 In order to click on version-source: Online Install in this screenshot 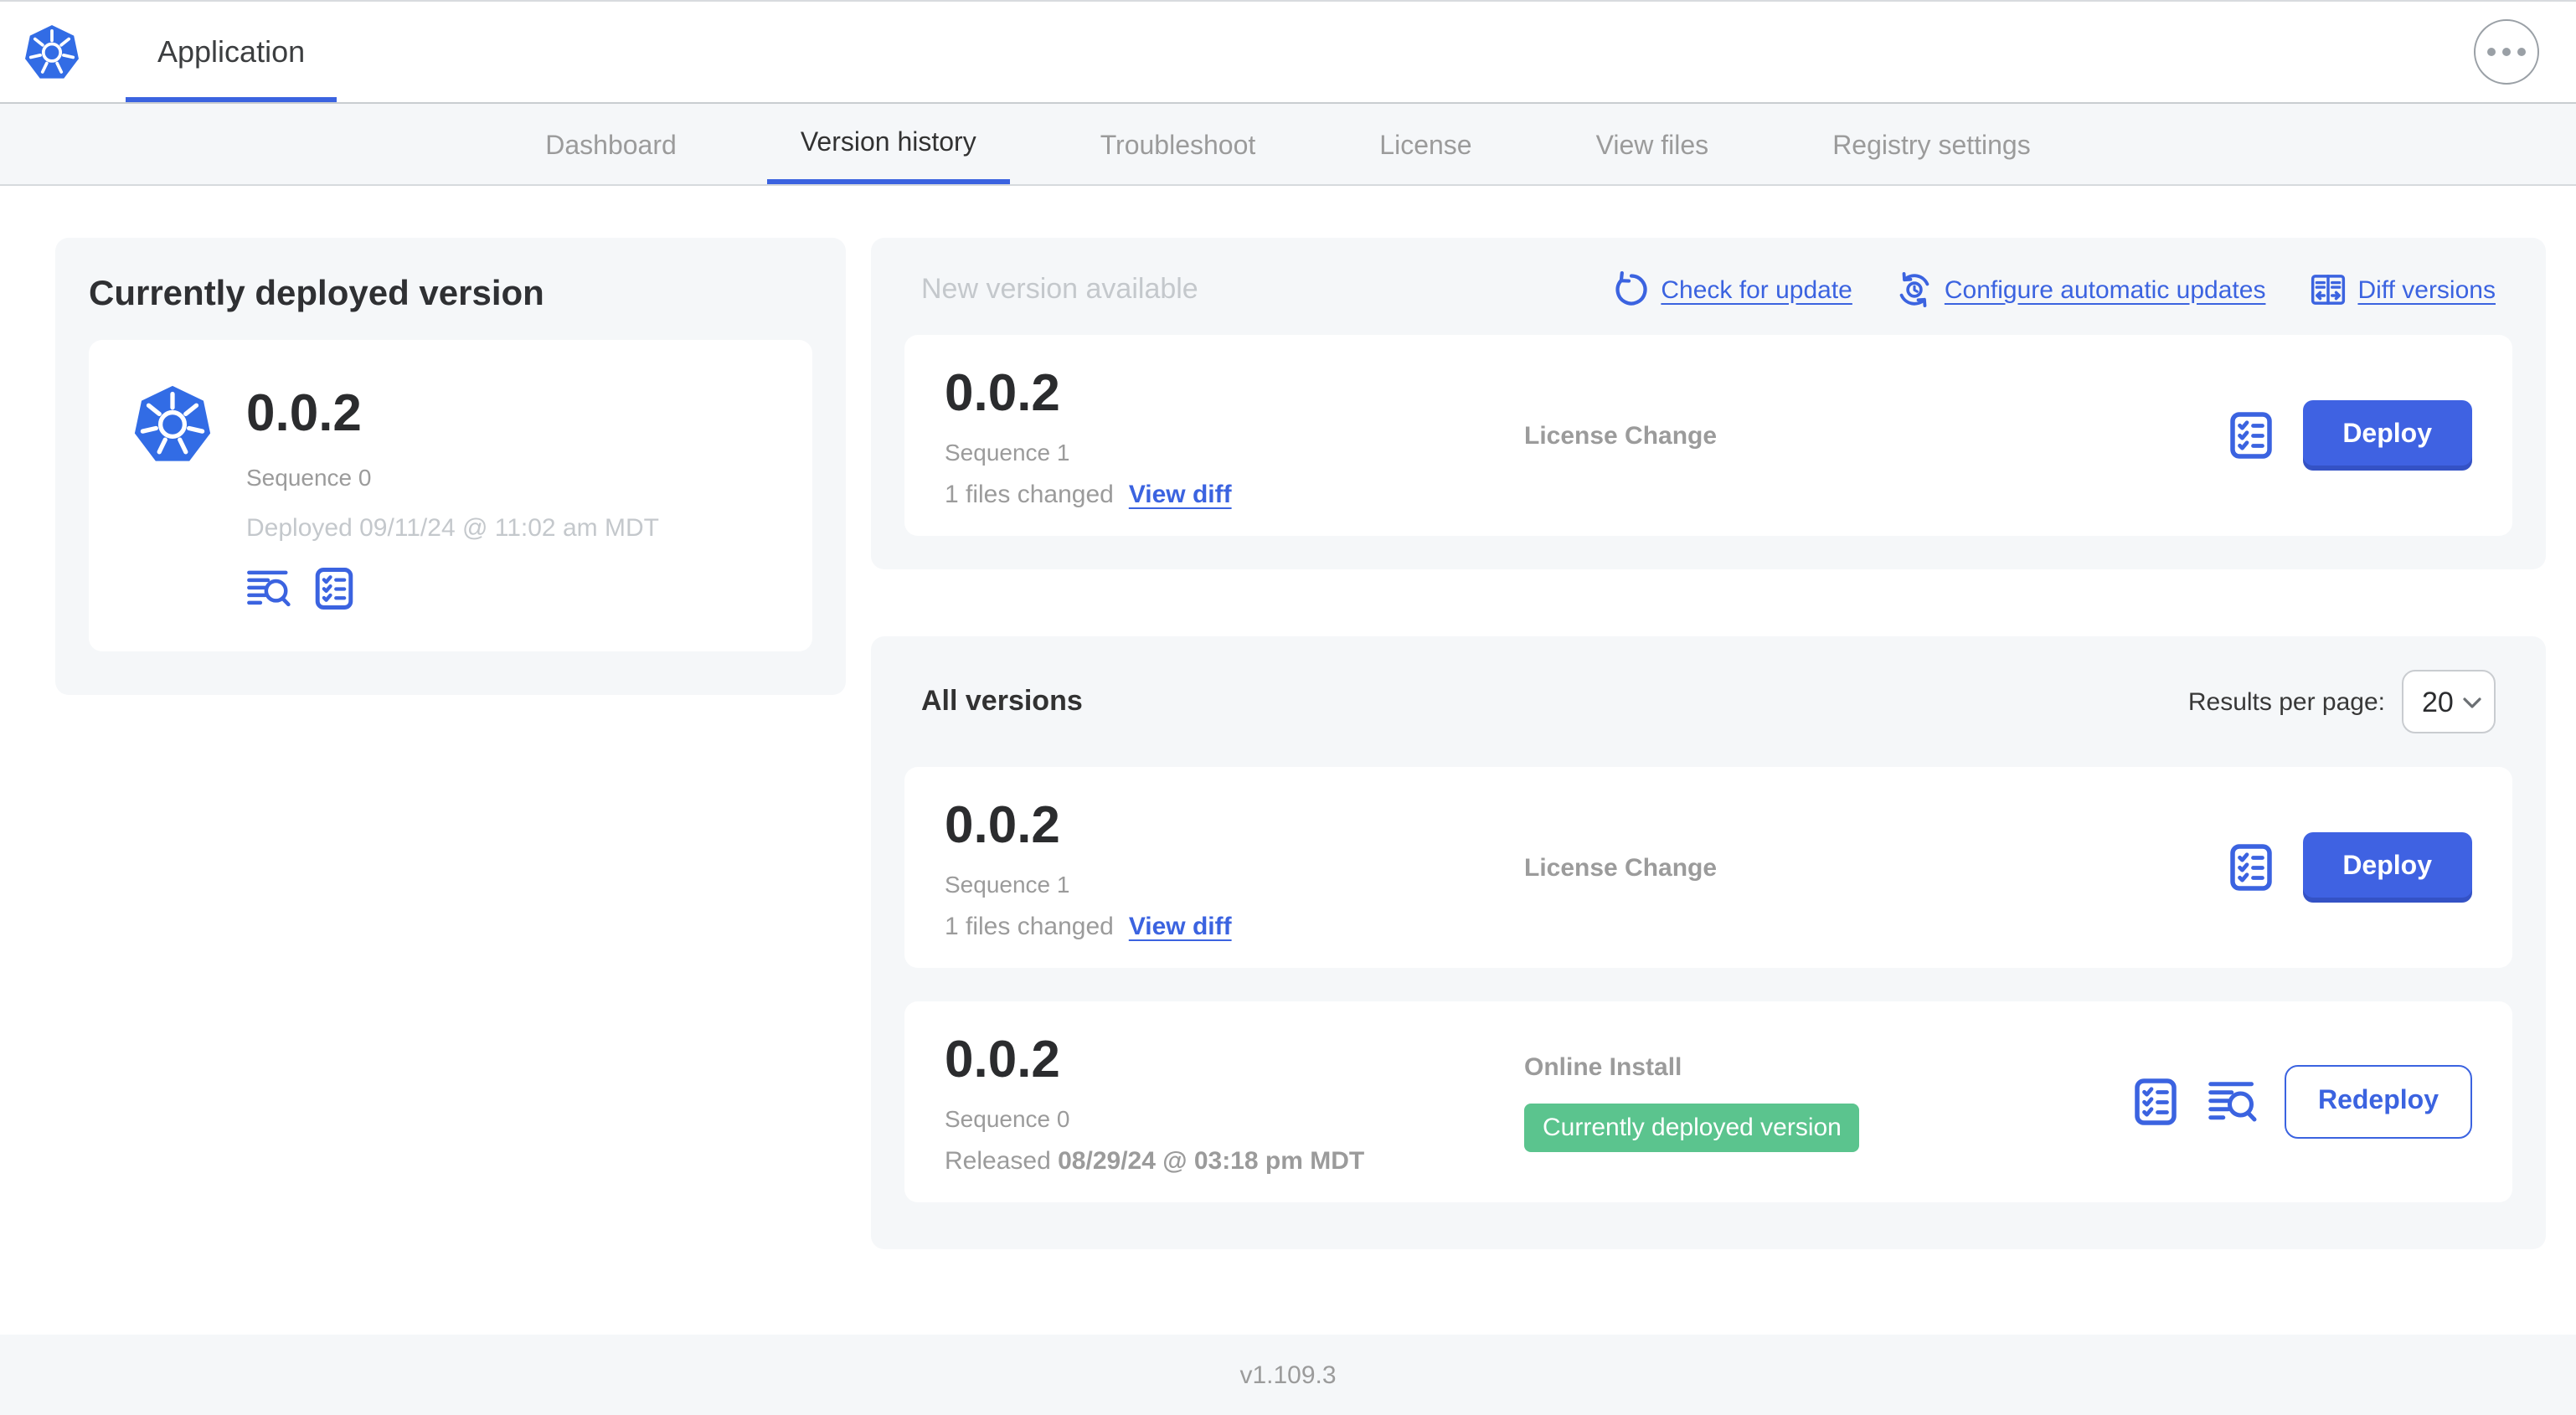, I will do `click(1603, 1066)`.